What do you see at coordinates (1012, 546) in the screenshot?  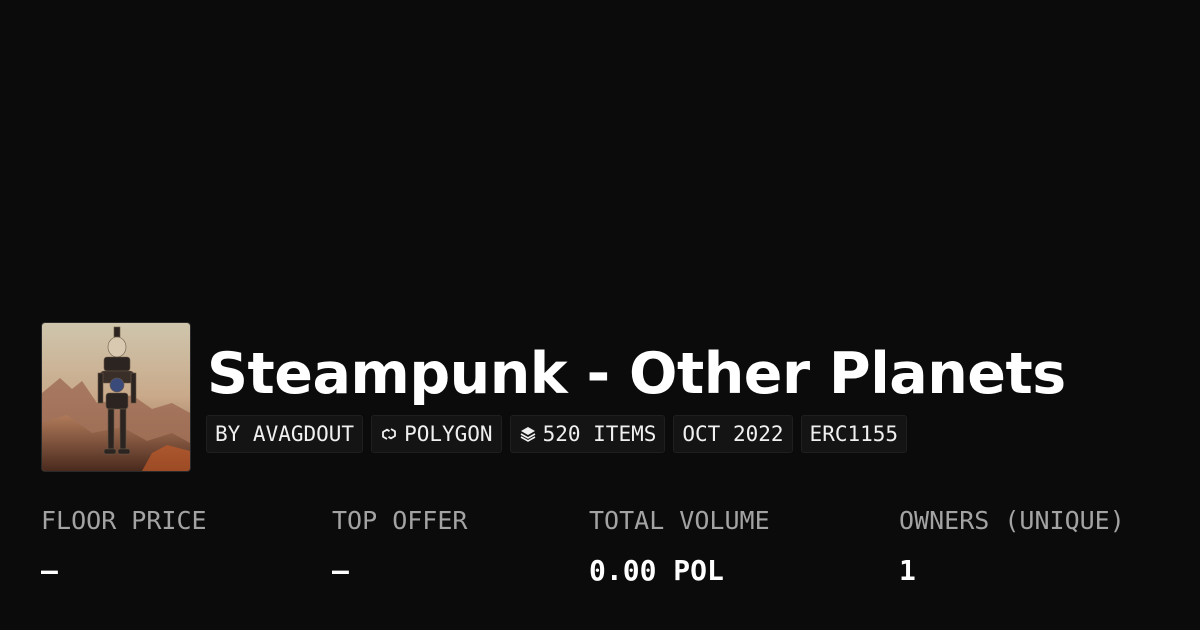 I see `stat-owners: OWNERS (UNIQUE) 1` at bounding box center [1012, 546].